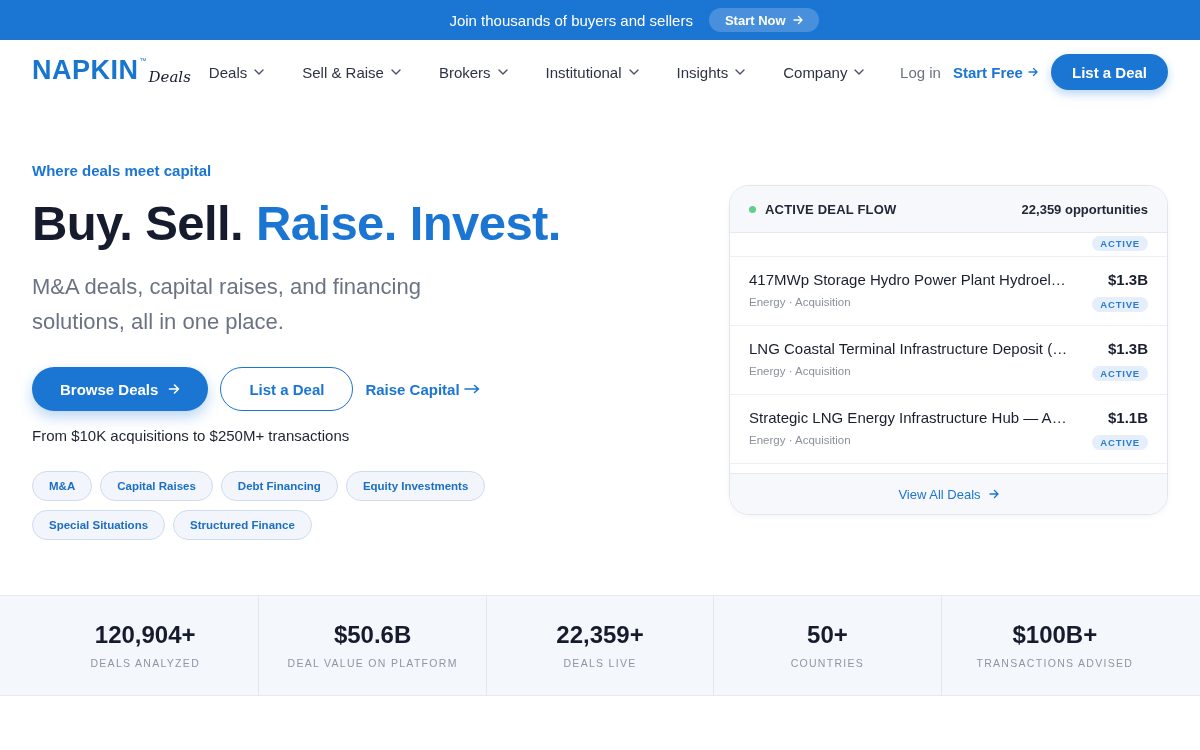 The height and width of the screenshot is (750, 1200). I want to click on category-tag: M&A, so click(62, 486).